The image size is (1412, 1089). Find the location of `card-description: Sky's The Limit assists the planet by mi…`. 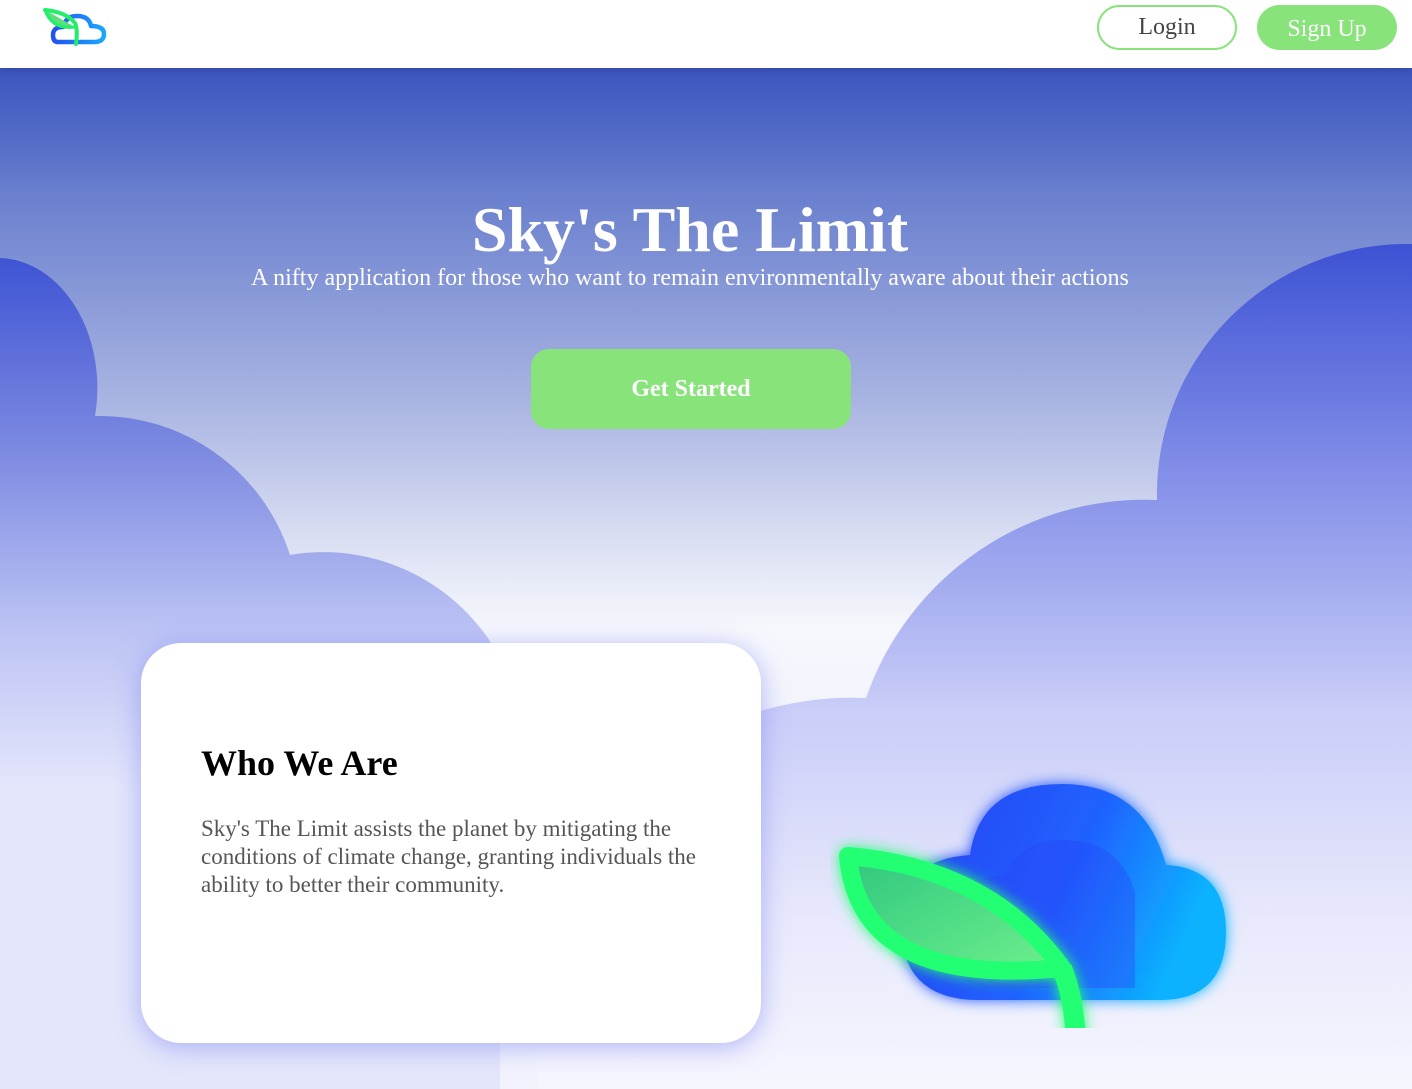

card-description: Sky's The Limit assists the planet by mi… is located at coordinates (449, 856).